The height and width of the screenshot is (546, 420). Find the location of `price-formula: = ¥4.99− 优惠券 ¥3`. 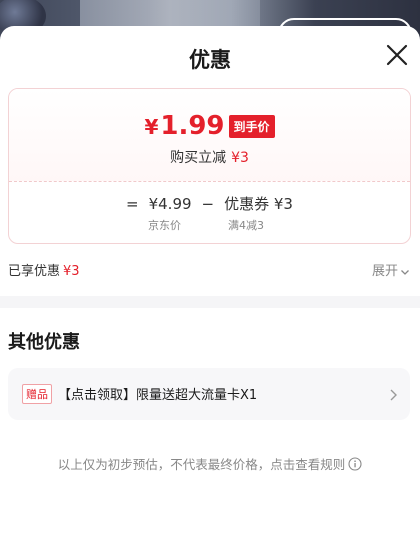

price-formula: = ¥4.99− 优惠券 ¥3 is located at coordinates (209, 203).